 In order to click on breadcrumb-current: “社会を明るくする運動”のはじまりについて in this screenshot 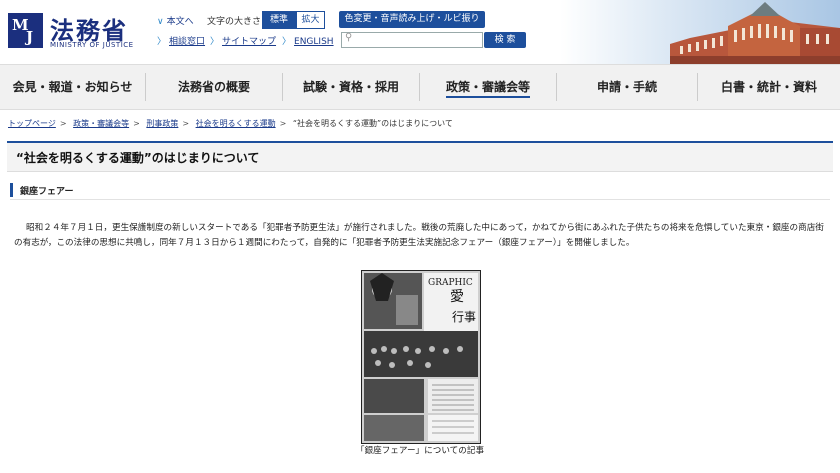, I will do `click(372, 123)`.